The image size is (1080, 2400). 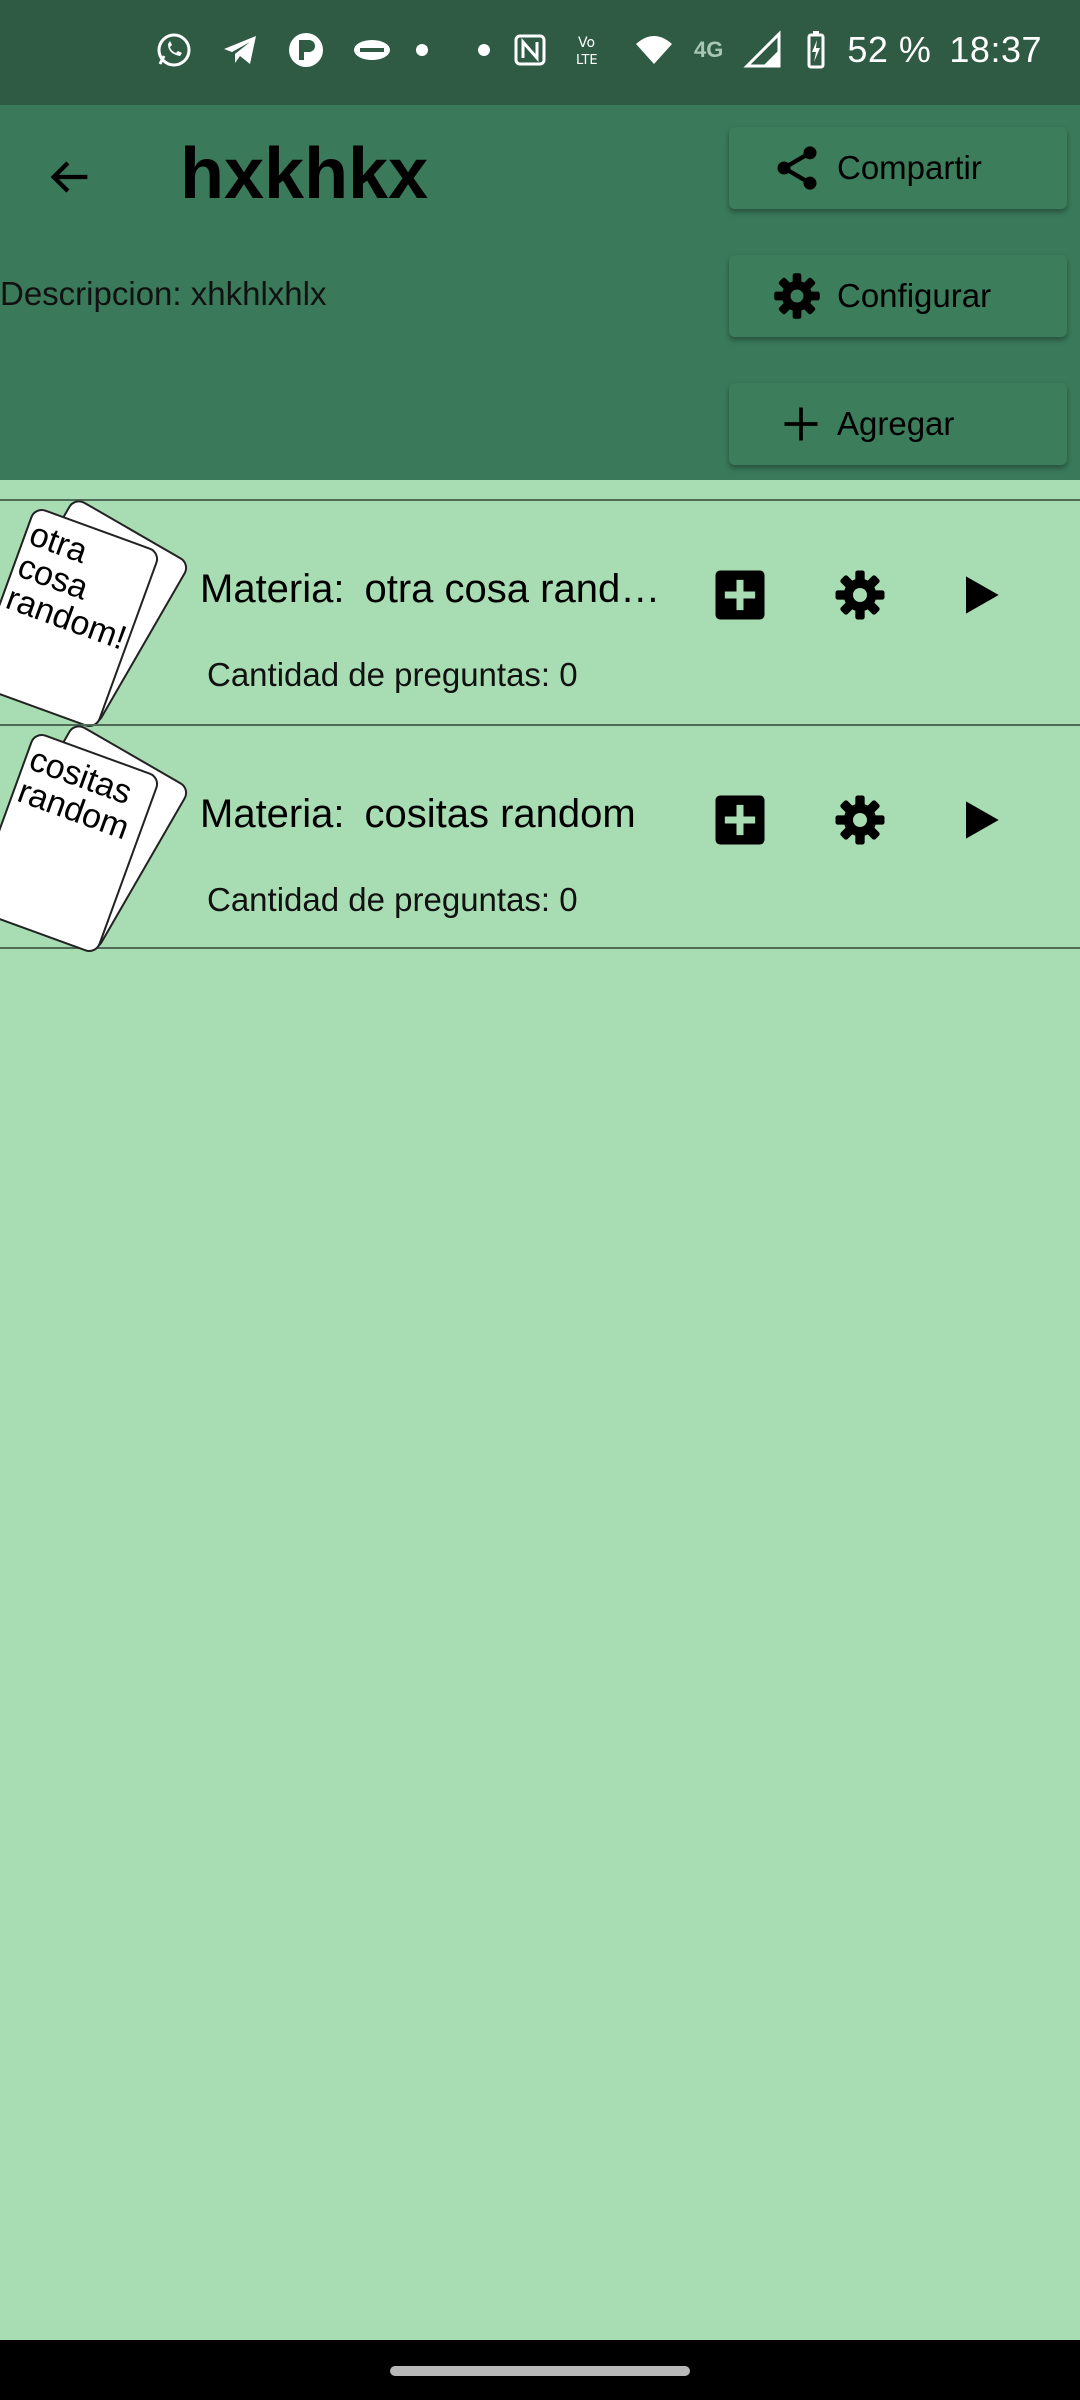 What do you see at coordinates (801, 424) in the screenshot?
I see `plus-icon` at bounding box center [801, 424].